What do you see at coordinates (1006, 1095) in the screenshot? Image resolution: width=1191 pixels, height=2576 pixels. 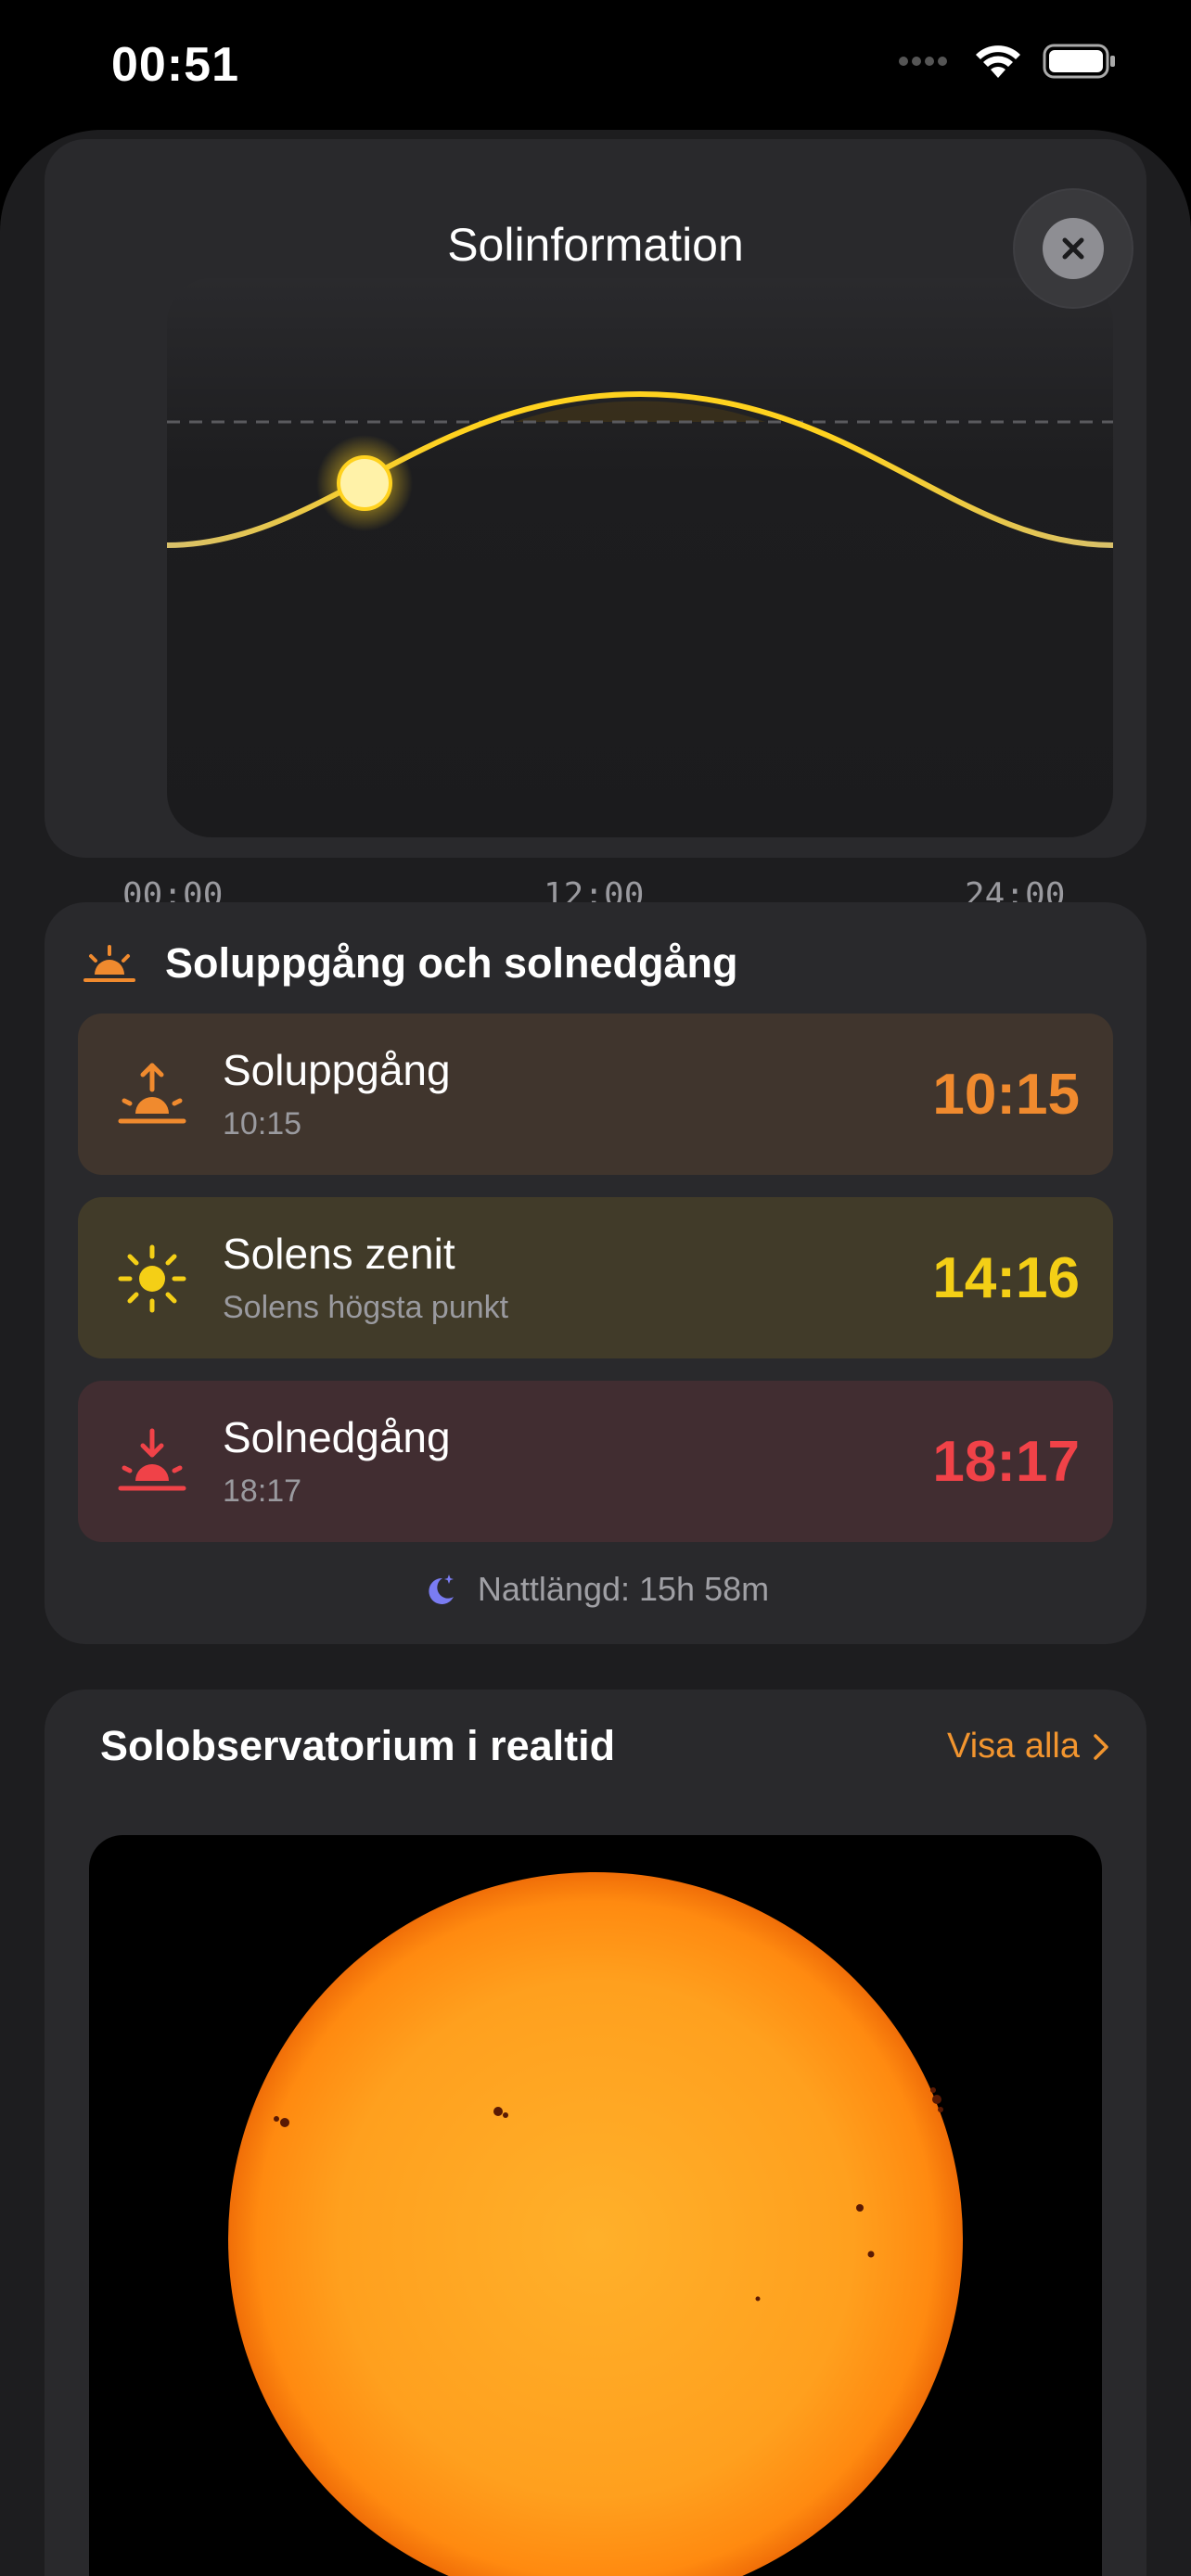 I see `event-time: 10:15` at bounding box center [1006, 1095].